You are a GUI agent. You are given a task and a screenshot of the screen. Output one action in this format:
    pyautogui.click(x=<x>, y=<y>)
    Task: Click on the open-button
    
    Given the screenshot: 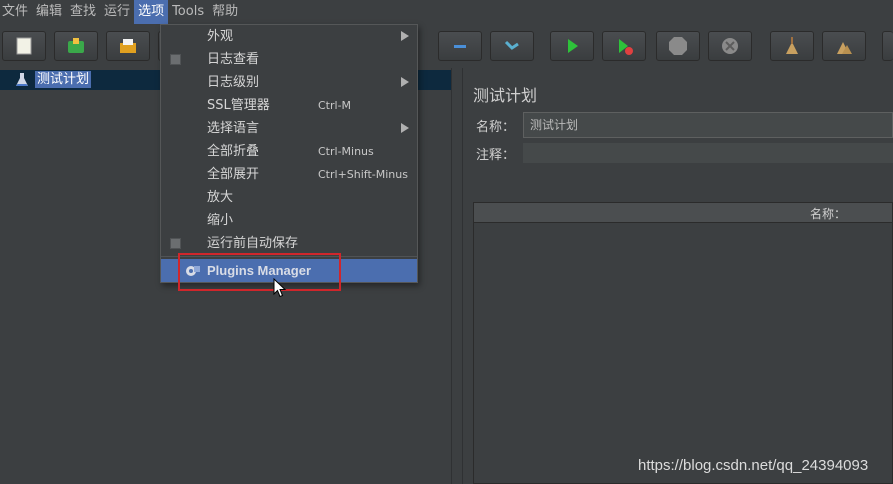 What is the action you would take?
    pyautogui.click(x=128, y=46)
    